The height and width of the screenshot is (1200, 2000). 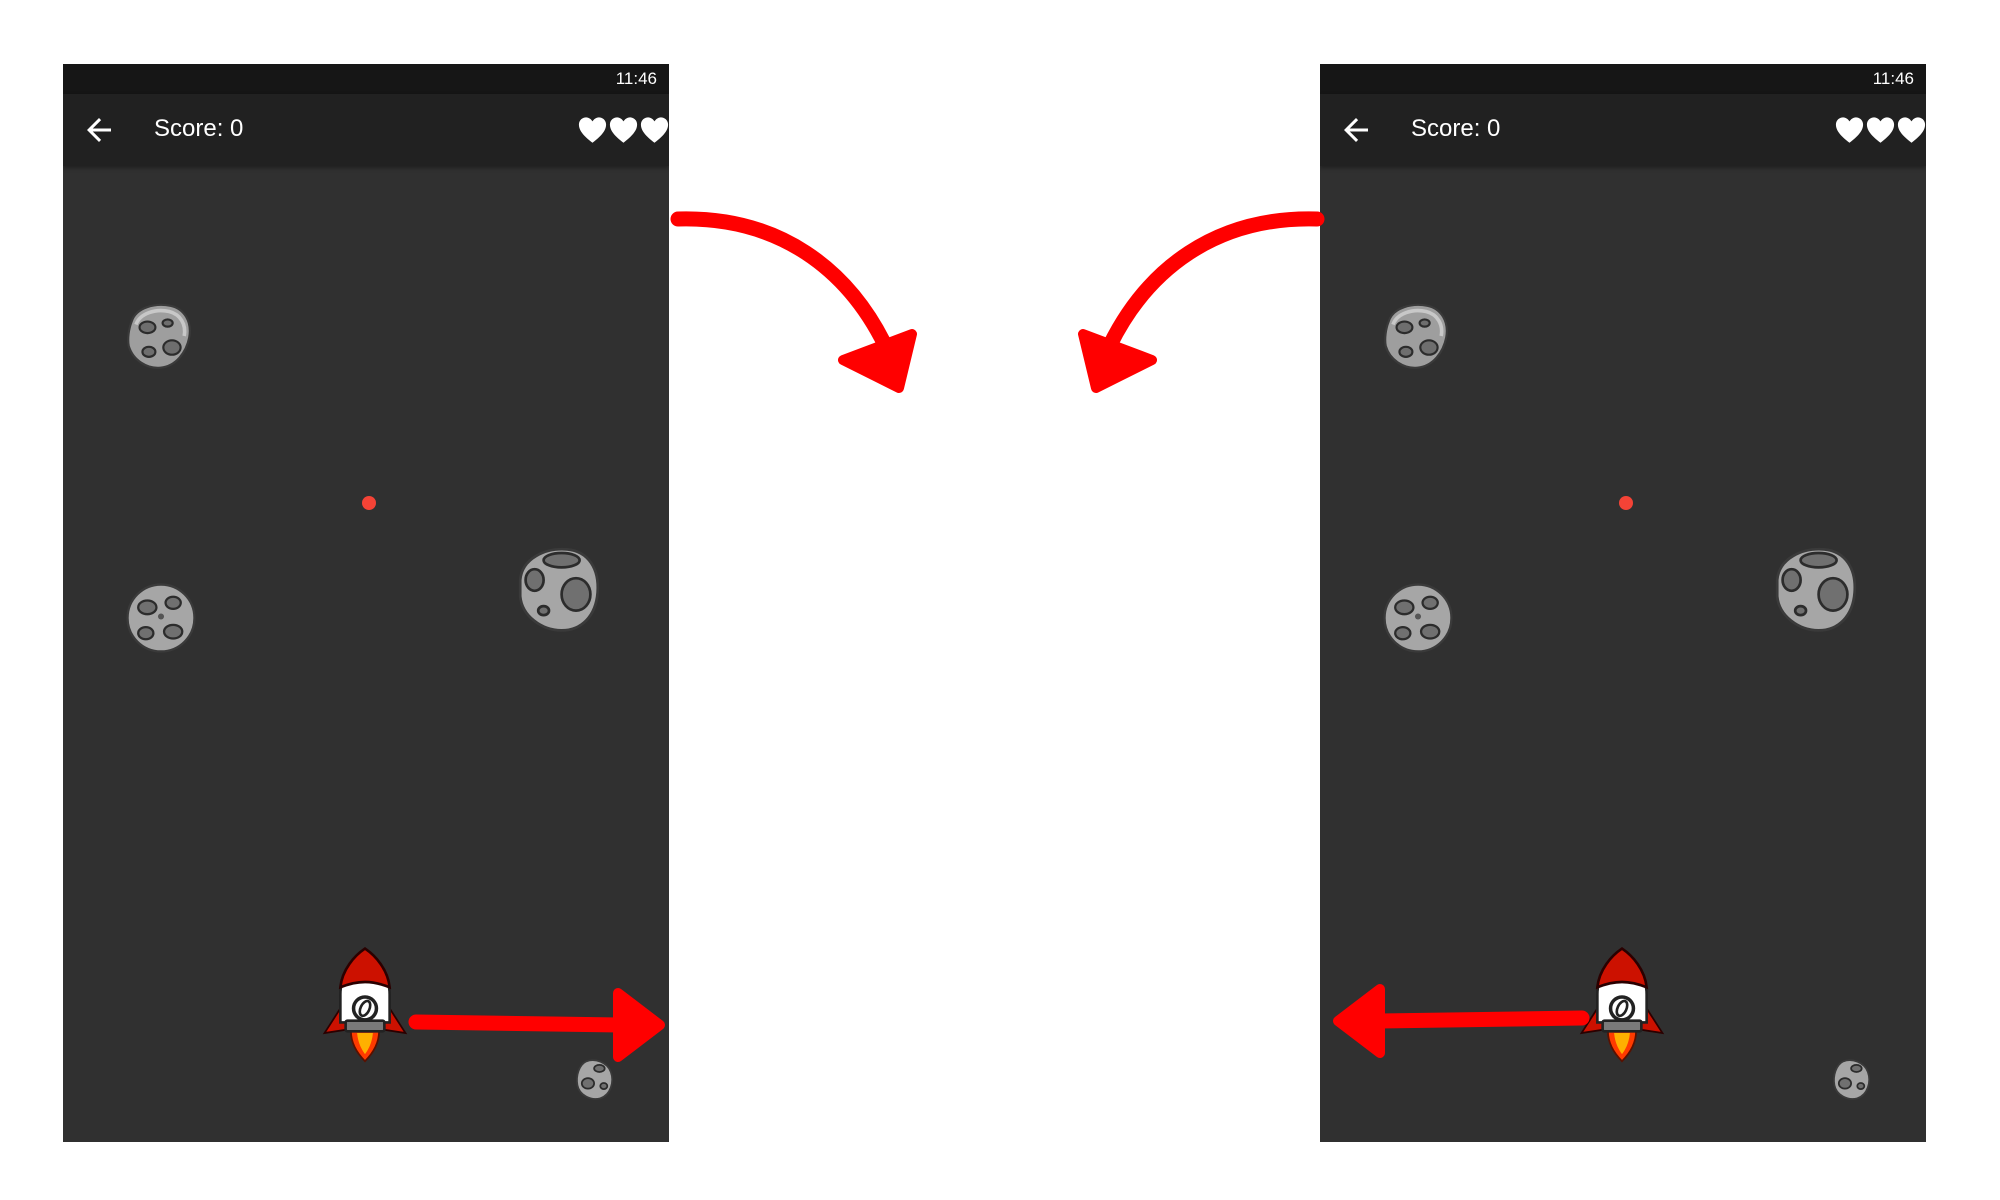 What do you see at coordinates (1213, 282) in the screenshot?
I see `curved-arrow-left` at bounding box center [1213, 282].